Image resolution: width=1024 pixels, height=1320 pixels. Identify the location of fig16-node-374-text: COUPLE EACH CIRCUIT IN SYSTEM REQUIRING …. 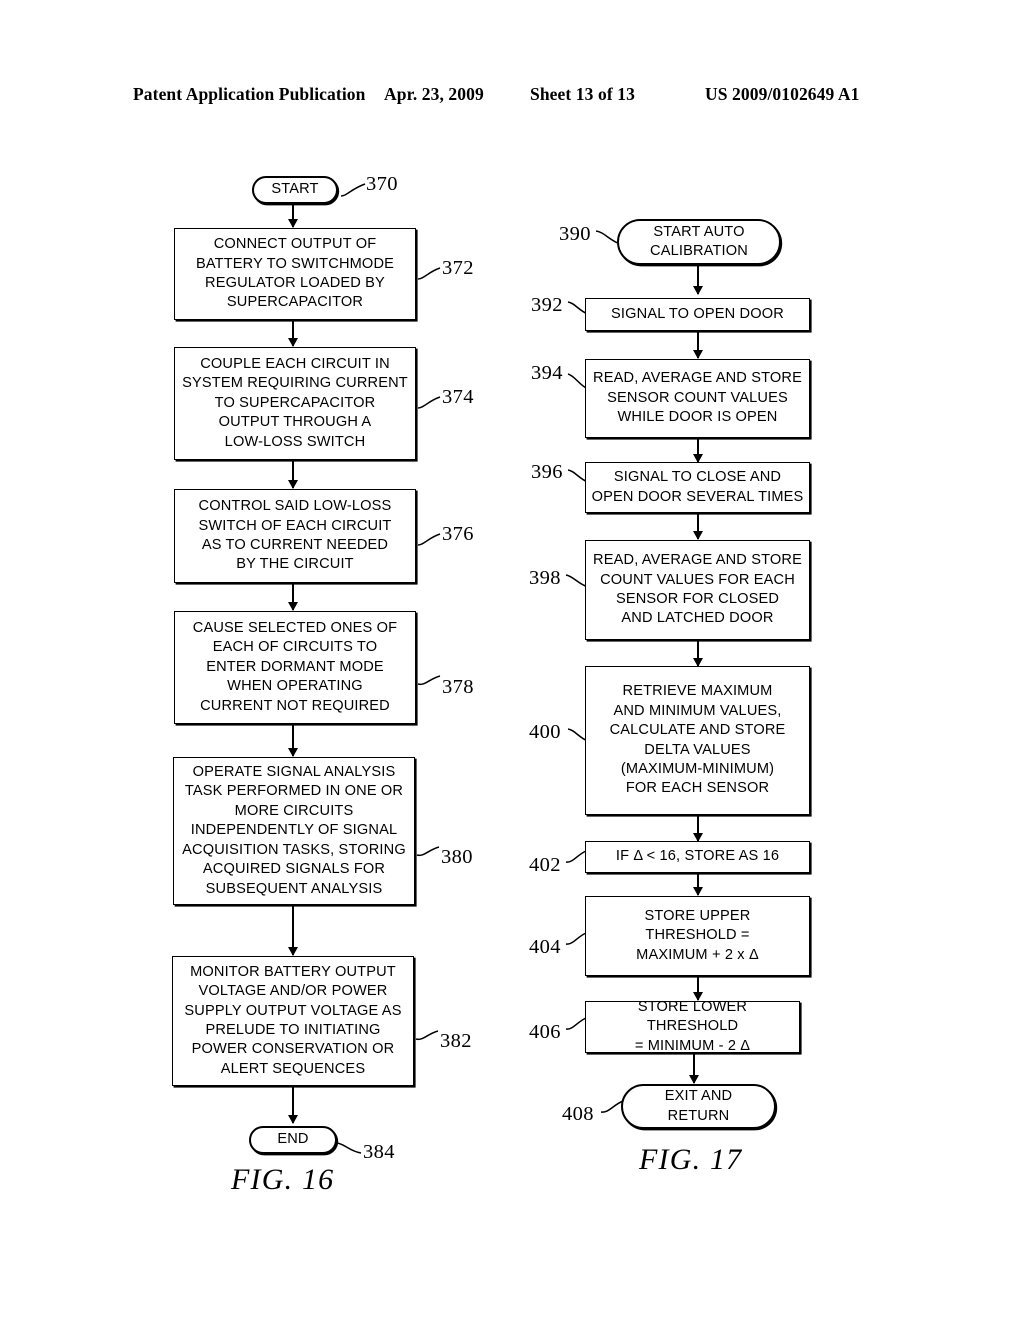
(295, 403).